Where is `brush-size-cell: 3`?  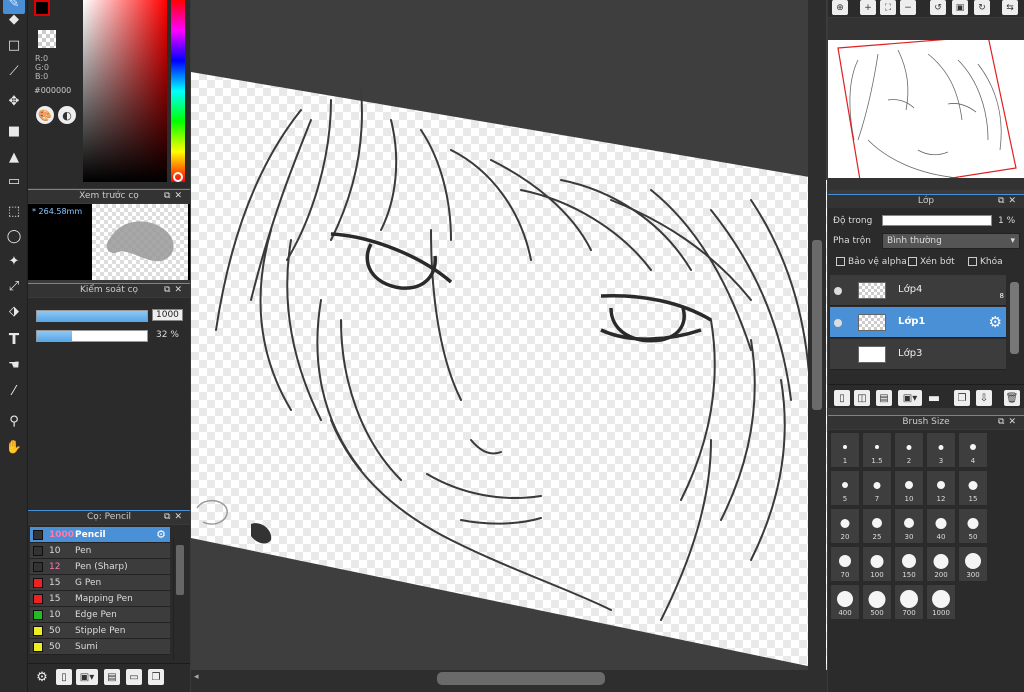
brush-size-cell: 3 is located at coordinates (941, 450).